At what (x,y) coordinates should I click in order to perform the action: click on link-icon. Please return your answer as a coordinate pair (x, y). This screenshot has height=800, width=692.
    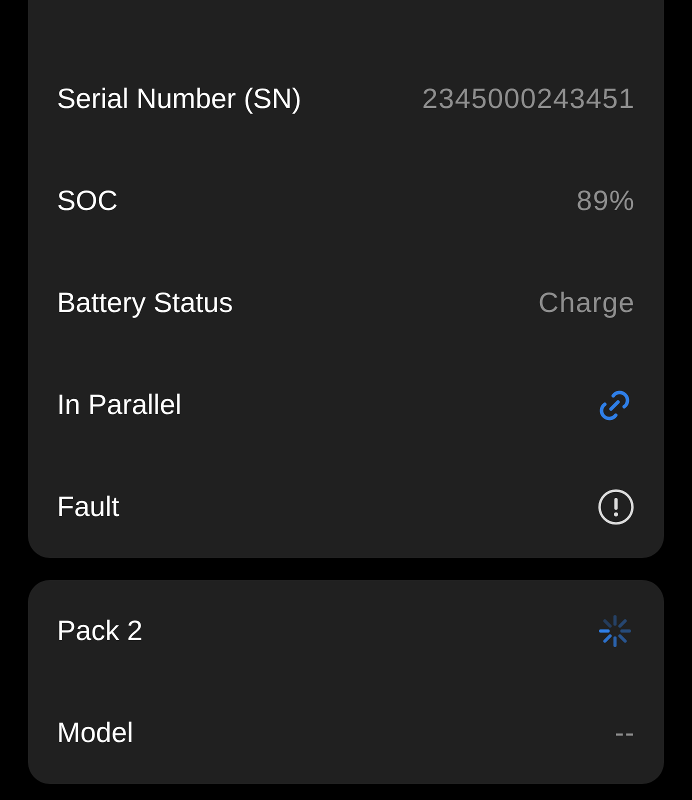
    Looking at the image, I should click on (614, 405).